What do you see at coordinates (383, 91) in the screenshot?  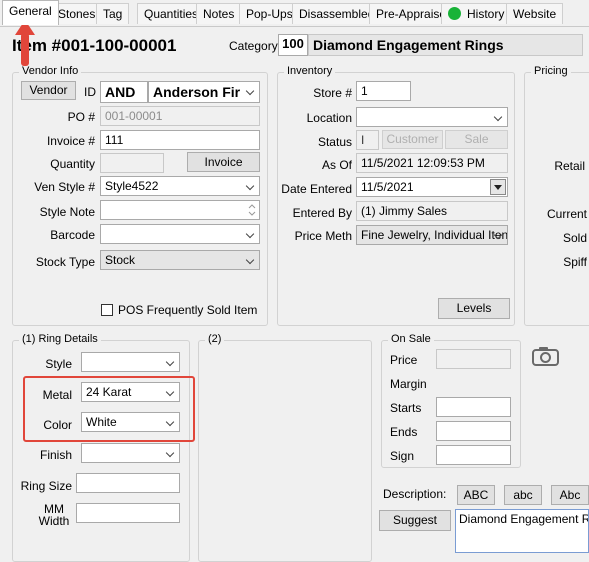 I see `store-field: 1` at bounding box center [383, 91].